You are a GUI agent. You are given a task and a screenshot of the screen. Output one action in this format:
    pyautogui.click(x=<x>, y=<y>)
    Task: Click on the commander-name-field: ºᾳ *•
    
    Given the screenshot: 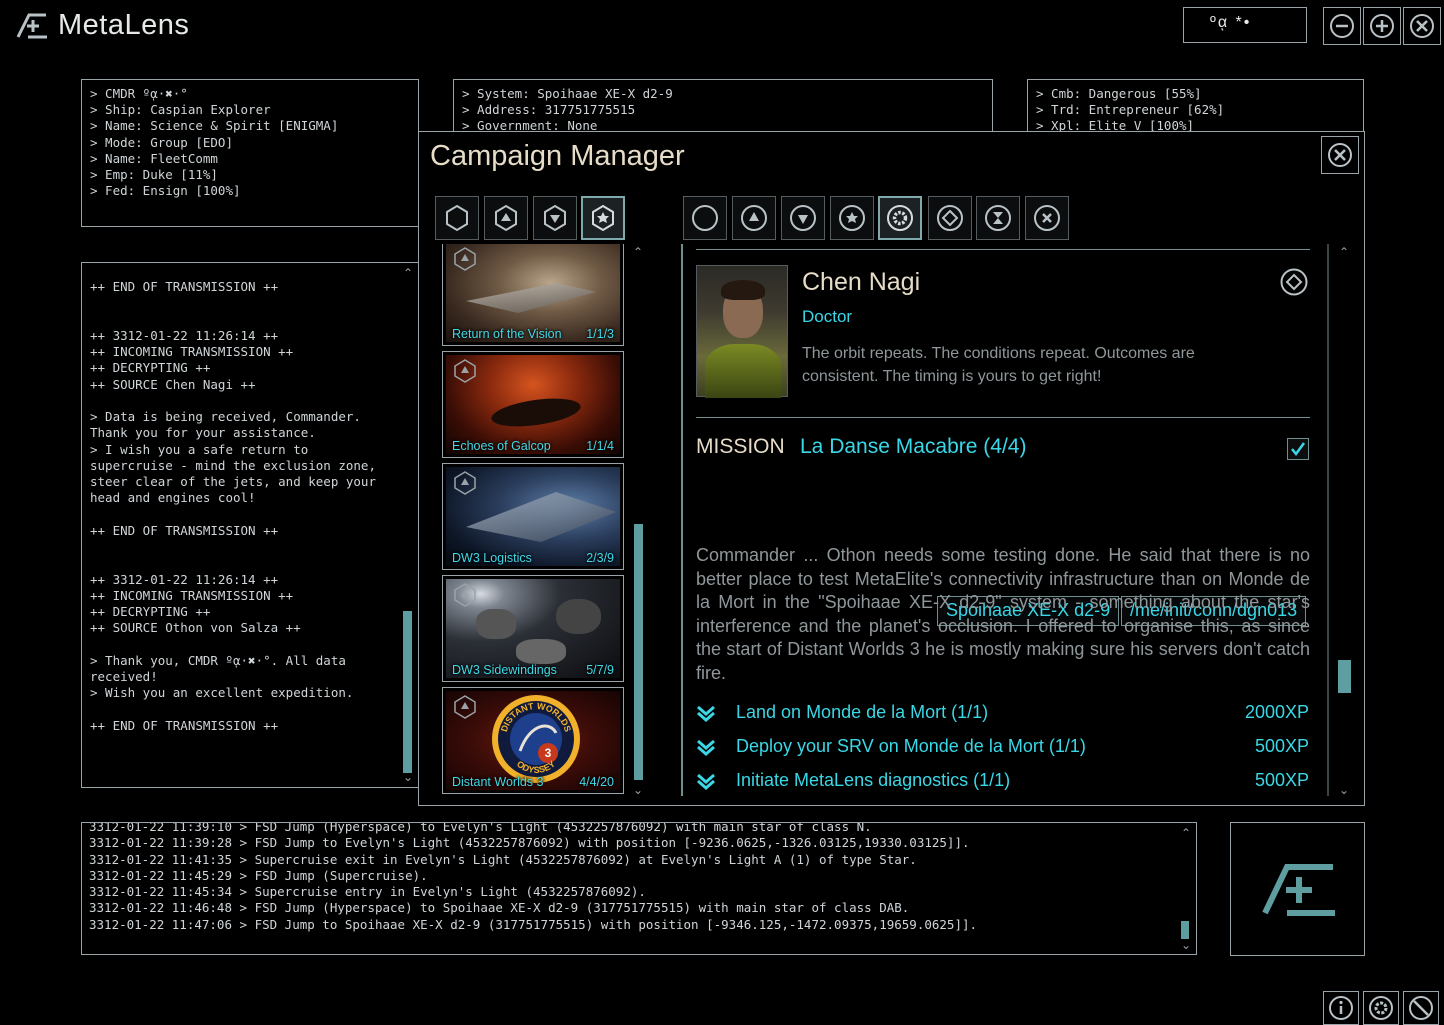 What is the action you would take?
    pyautogui.click(x=1245, y=25)
    